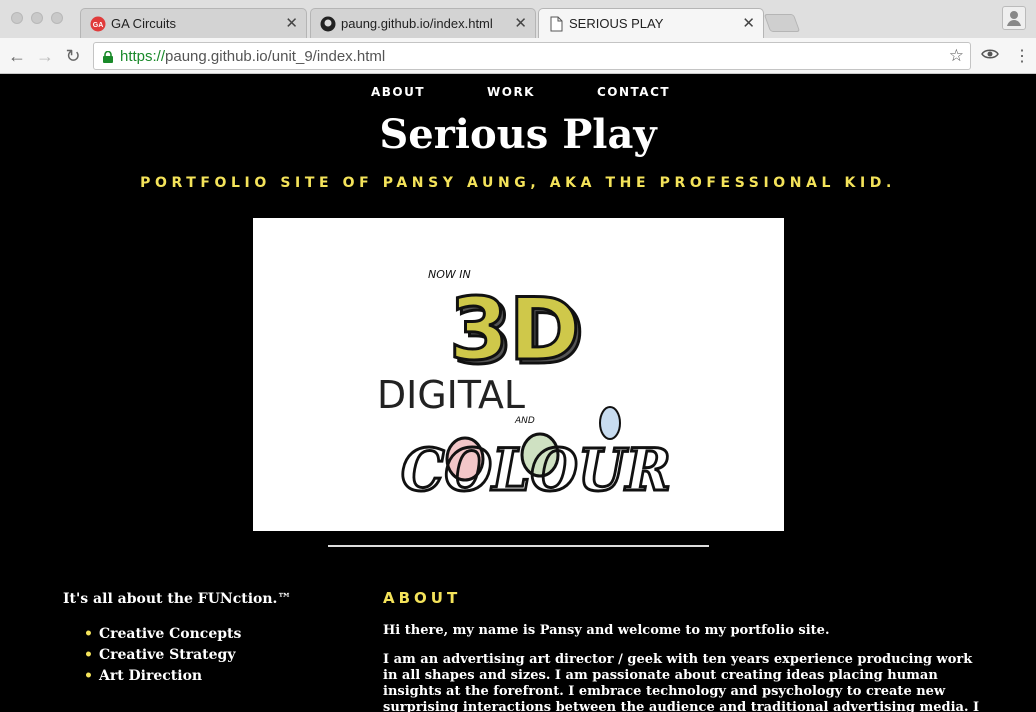 The image size is (1036, 712). I want to click on ga-icon: GA, so click(98, 24).